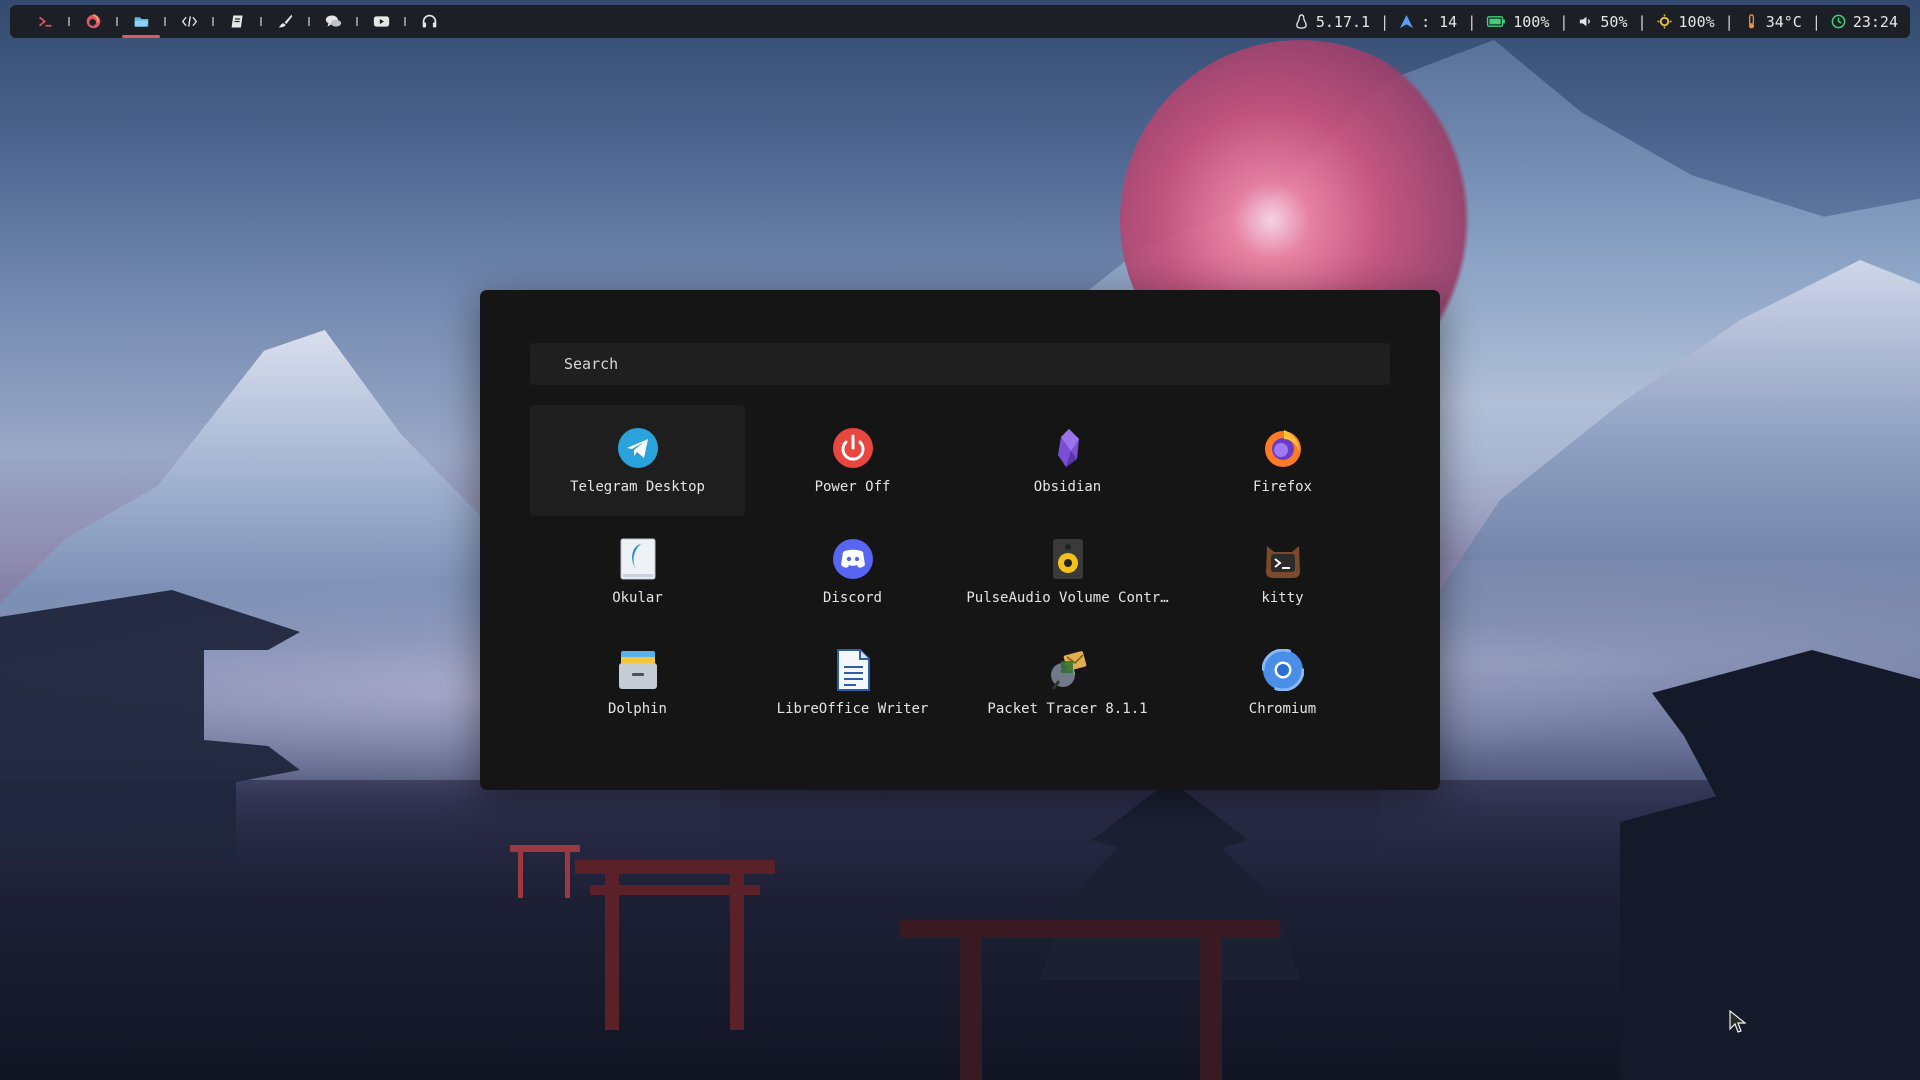 This screenshot has height=1080, width=1920. I want to click on app-label: Power Off, so click(852, 486).